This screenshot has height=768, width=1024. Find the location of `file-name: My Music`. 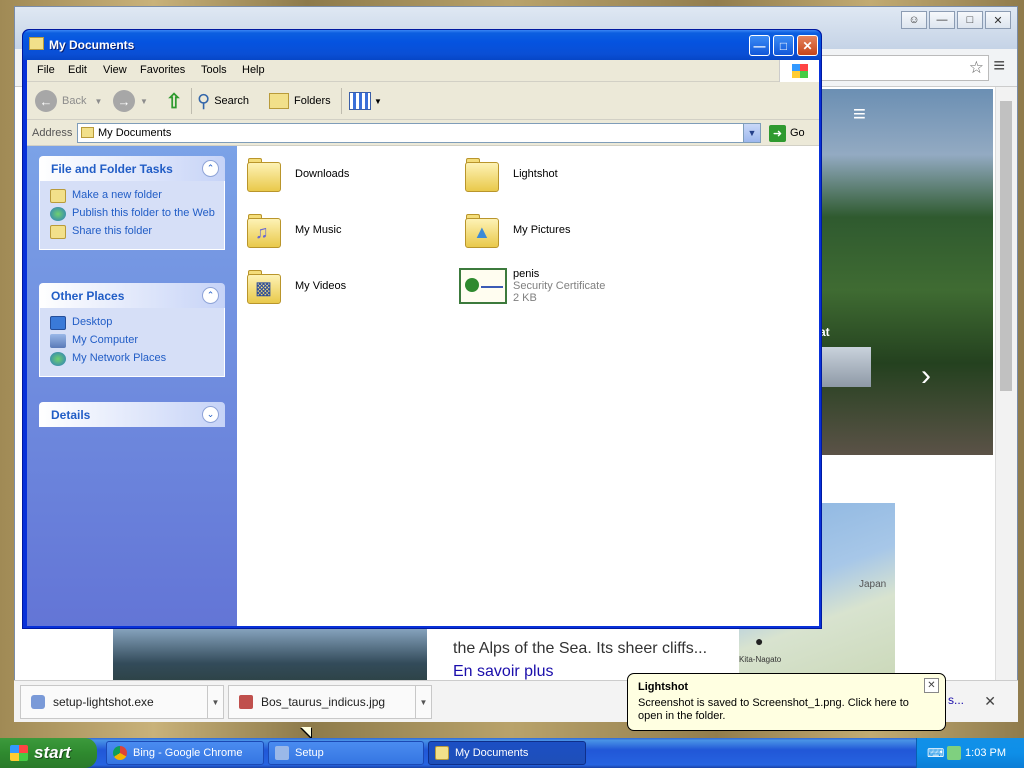

file-name: My Music is located at coordinates (318, 230).